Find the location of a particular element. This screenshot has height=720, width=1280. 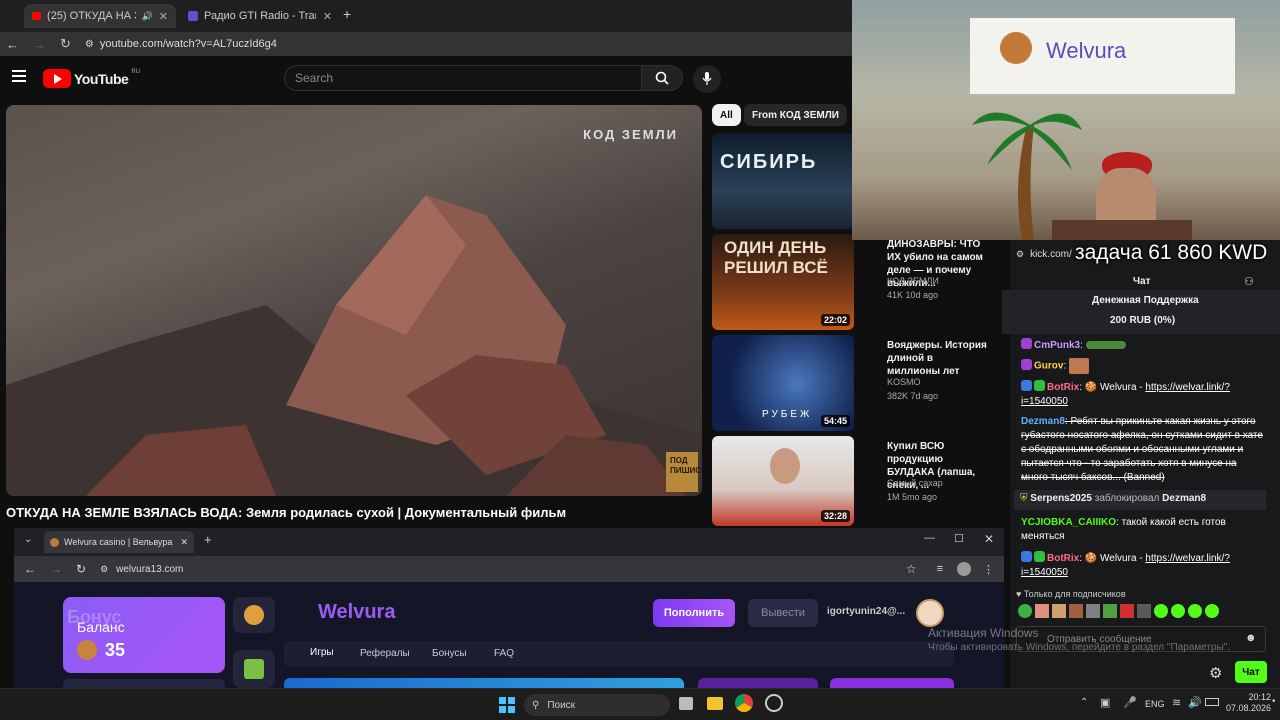

language-indicator: ENG is located at coordinates (1155, 704).